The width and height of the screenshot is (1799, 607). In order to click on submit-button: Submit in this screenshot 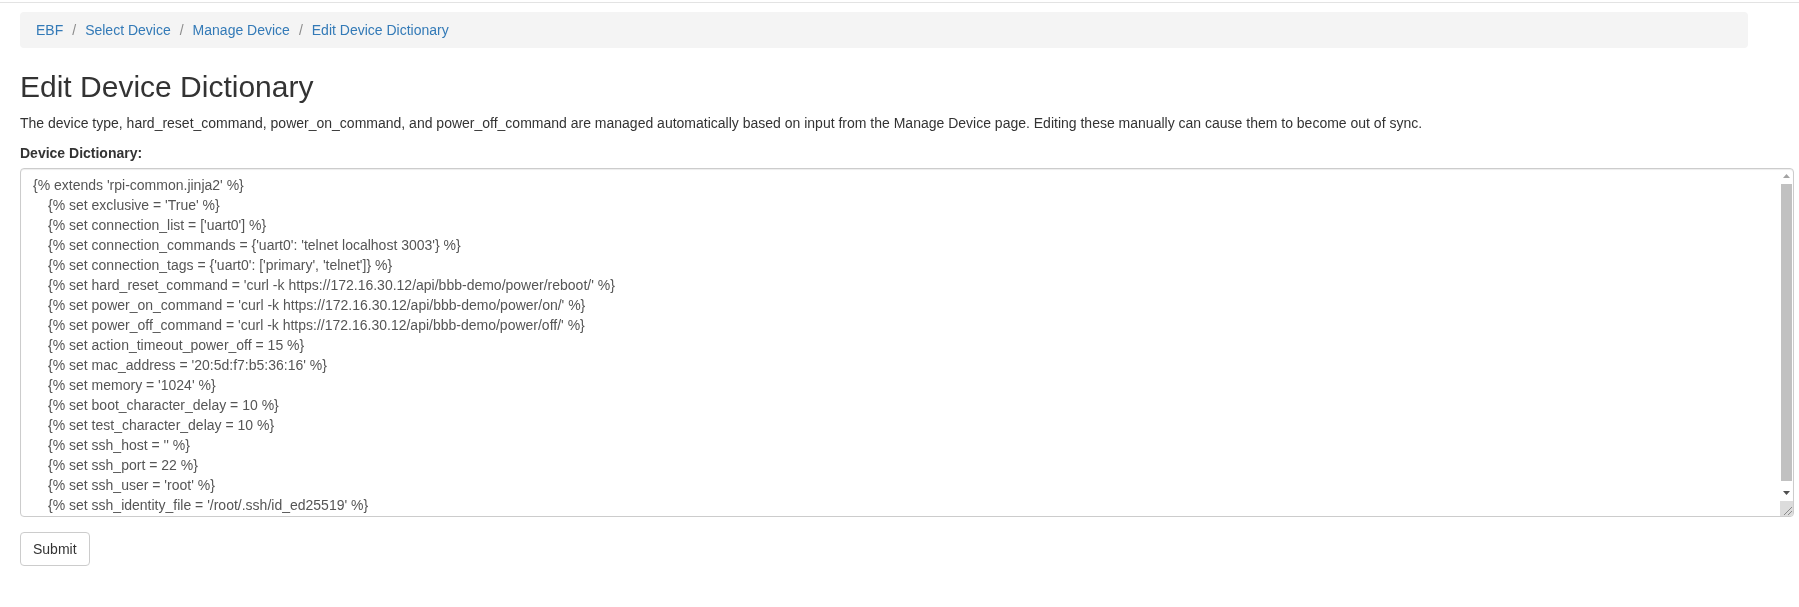, I will do `click(55, 549)`.